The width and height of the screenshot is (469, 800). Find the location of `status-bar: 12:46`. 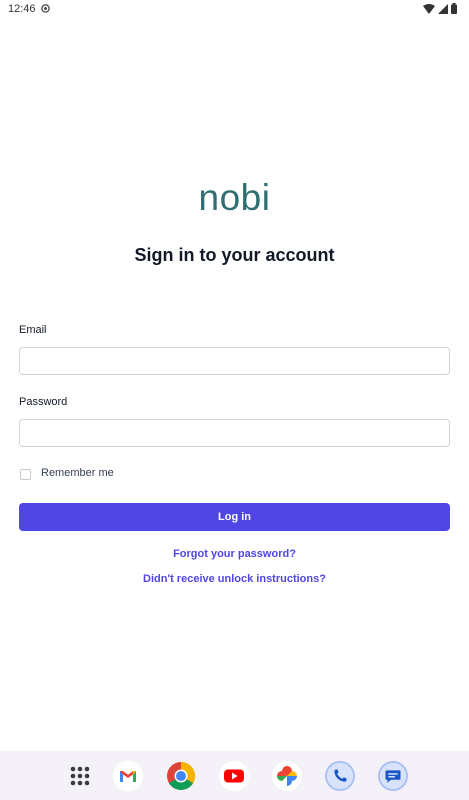

status-bar: 12:46 is located at coordinates (234, 10).